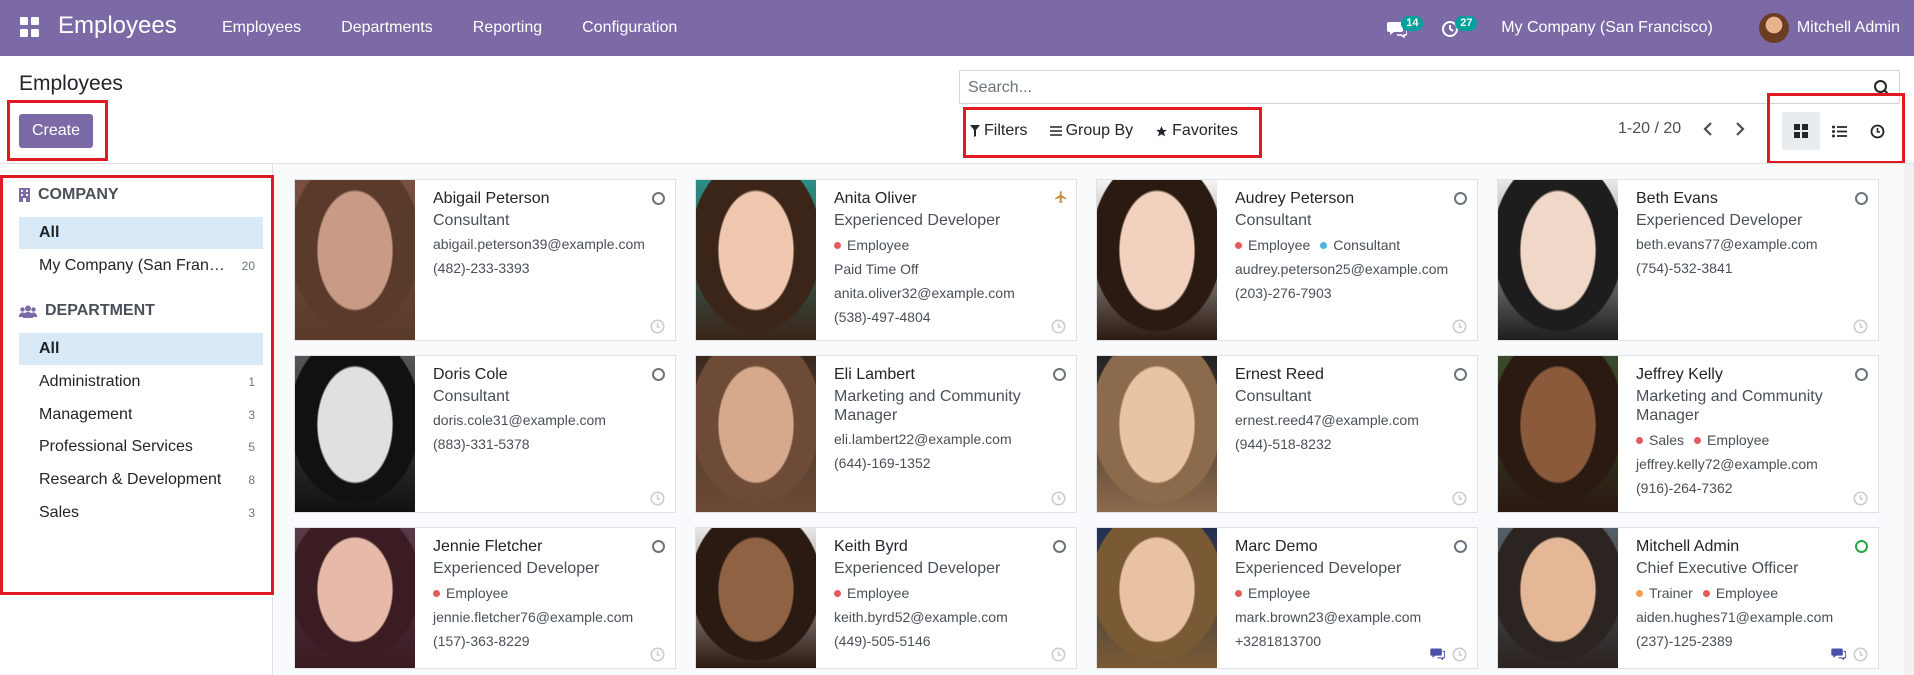 Image resolution: width=1914 pixels, height=675 pixels. What do you see at coordinates (141, 513) in the screenshot?
I see `department-item-sales: Sales 3` at bounding box center [141, 513].